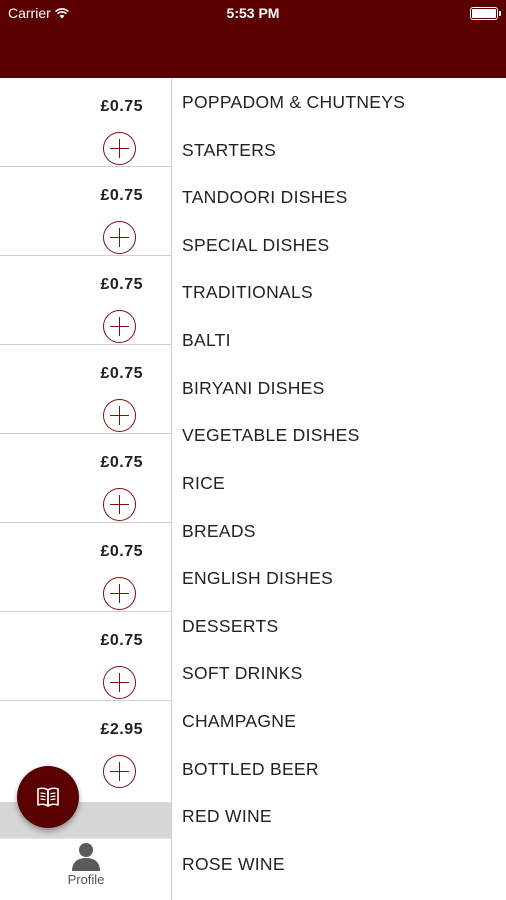 This screenshot has width=506, height=900. What do you see at coordinates (485, 13) in the screenshot?
I see `battery-icon` at bounding box center [485, 13].